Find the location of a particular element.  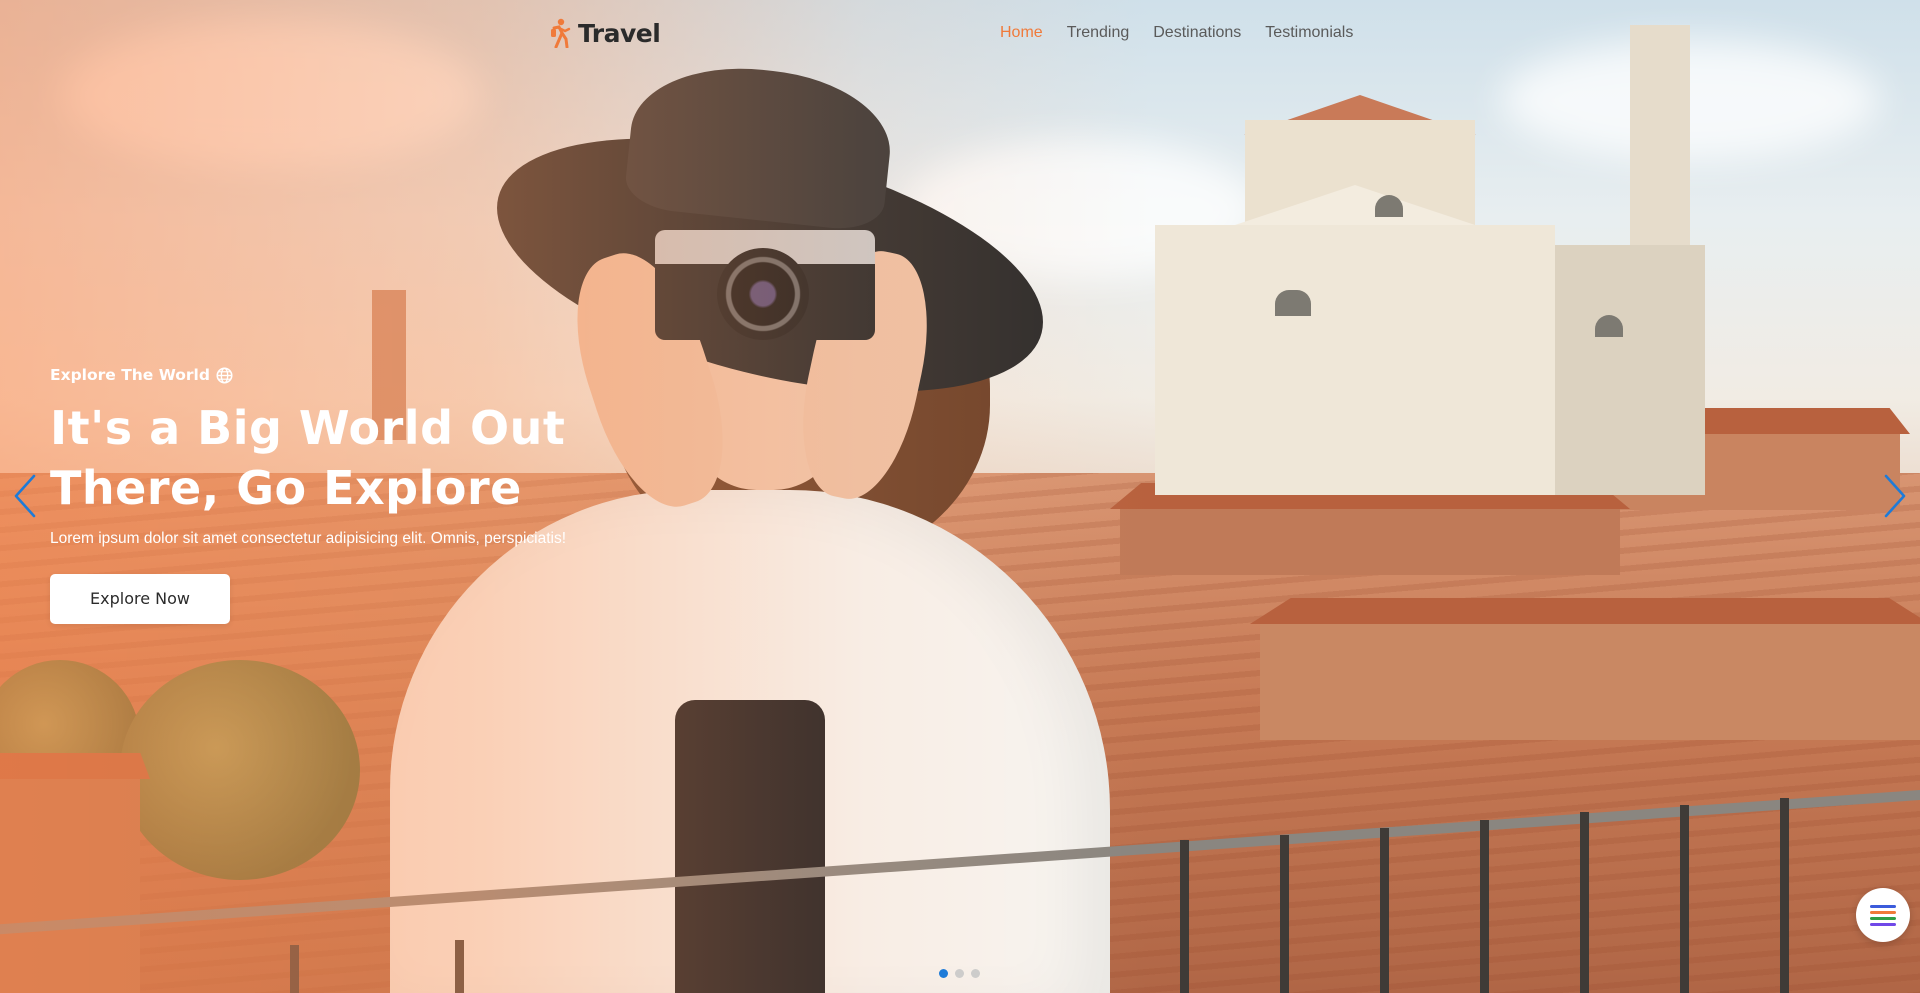

chevron-left-icon is located at coordinates (25, 496).